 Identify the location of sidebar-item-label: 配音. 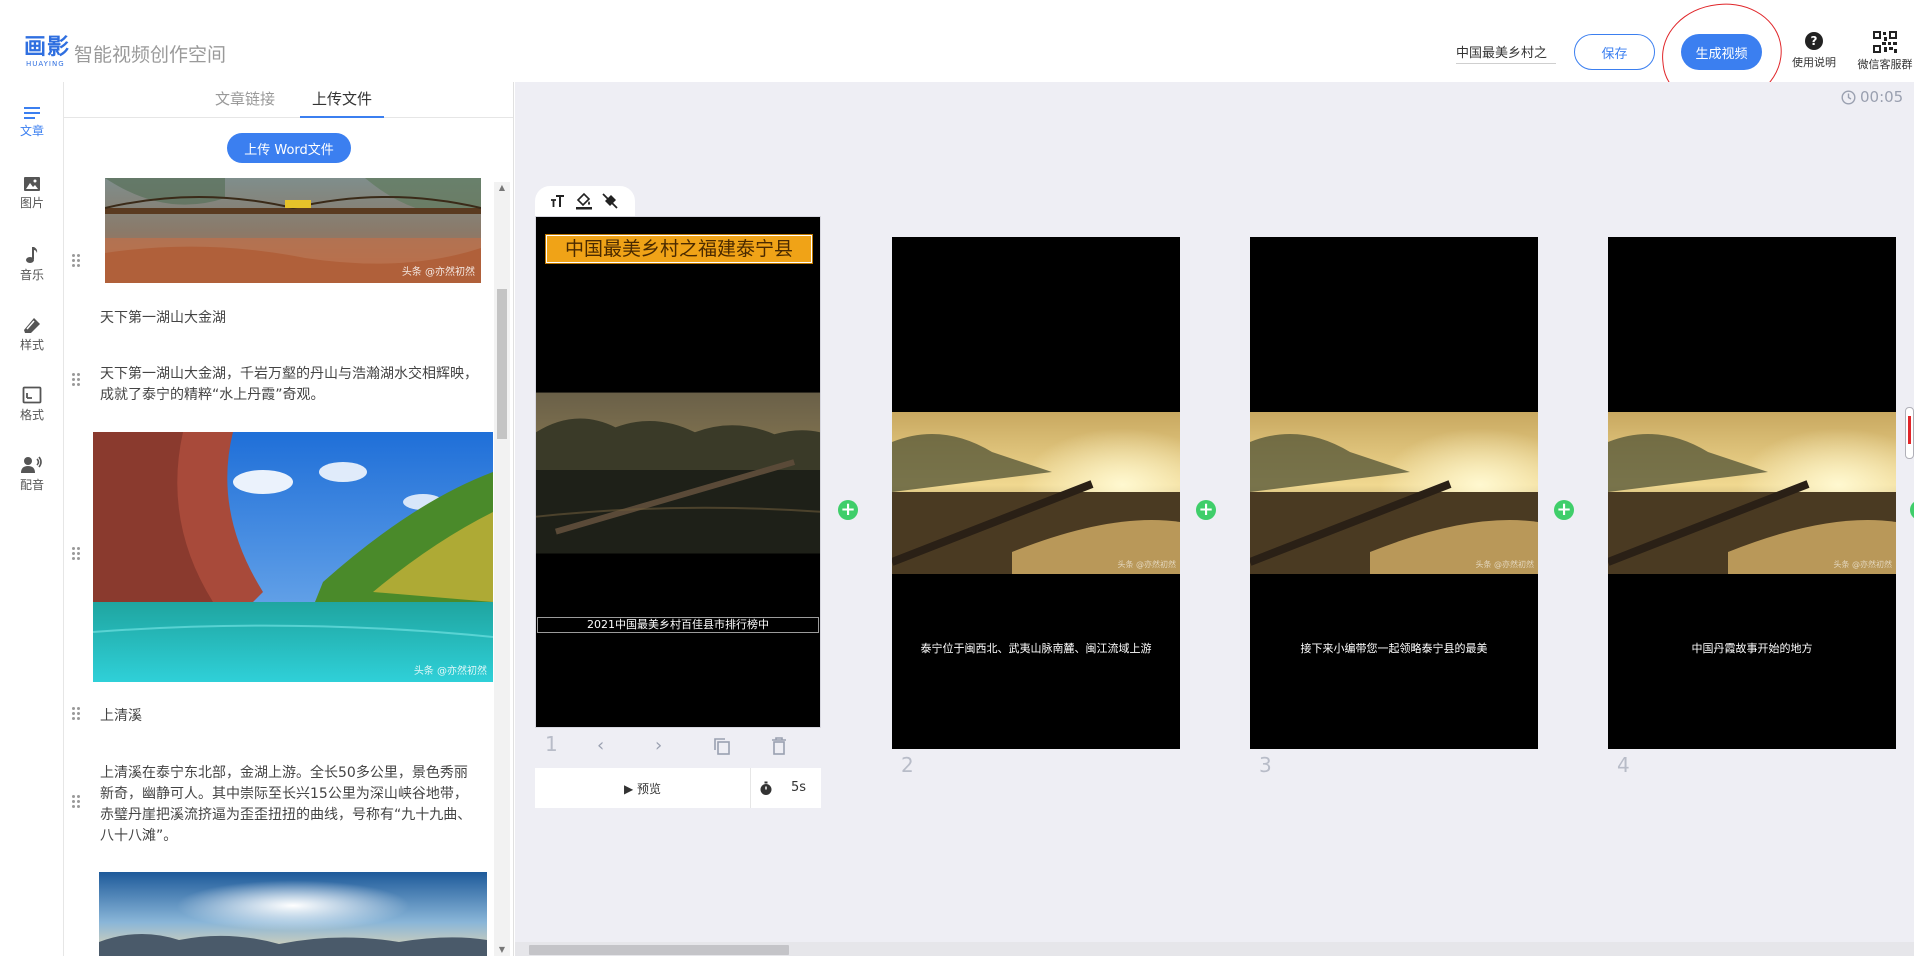
(31, 485).